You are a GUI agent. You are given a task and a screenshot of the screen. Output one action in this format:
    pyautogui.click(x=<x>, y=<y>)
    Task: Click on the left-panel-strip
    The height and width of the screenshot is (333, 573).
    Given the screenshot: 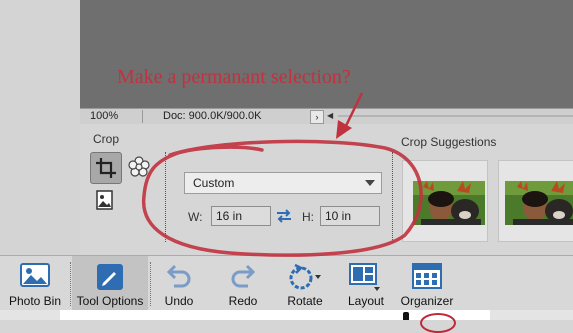 What is the action you would take?
    pyautogui.click(x=40, y=127)
    